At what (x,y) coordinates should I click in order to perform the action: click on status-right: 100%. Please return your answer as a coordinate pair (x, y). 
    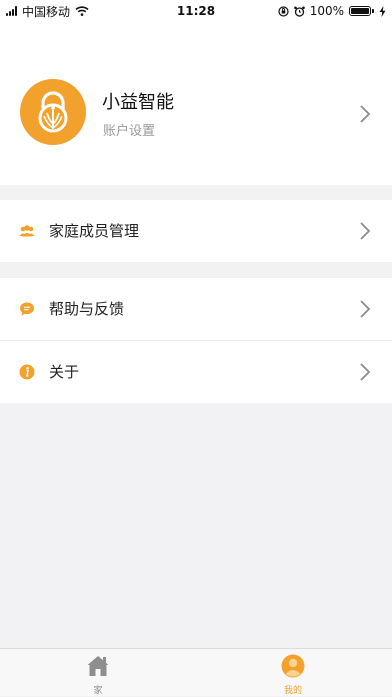
    Looking at the image, I should click on (332, 11).